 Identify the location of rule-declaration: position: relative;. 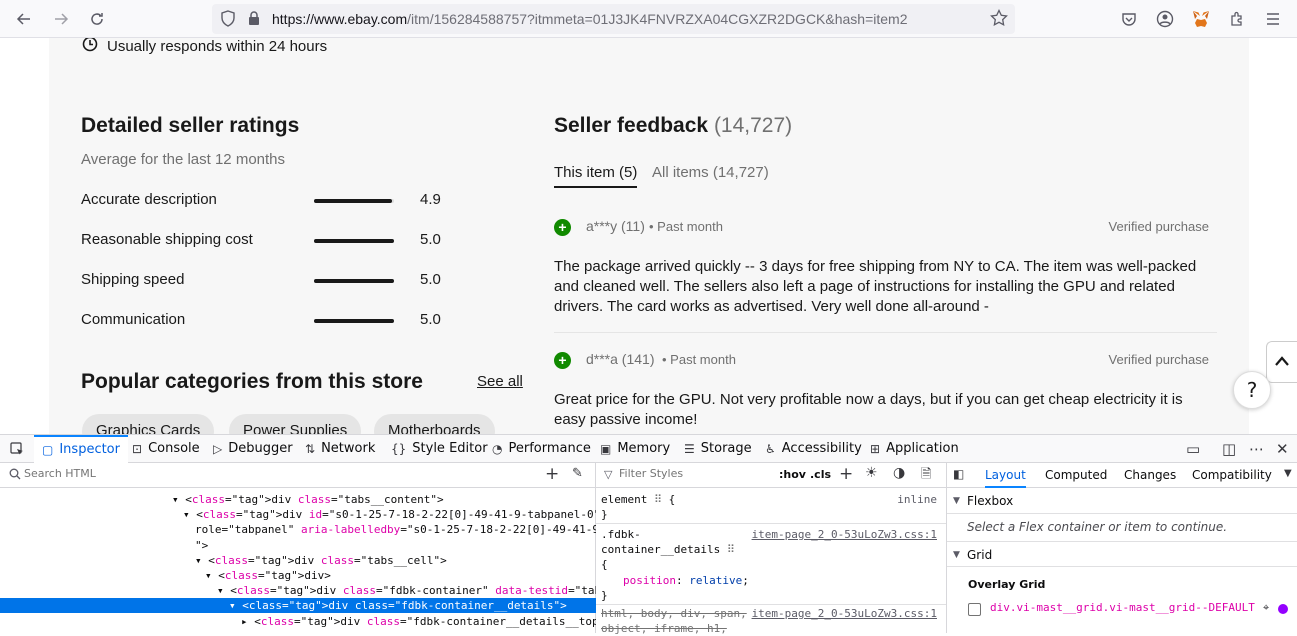
(793, 580).